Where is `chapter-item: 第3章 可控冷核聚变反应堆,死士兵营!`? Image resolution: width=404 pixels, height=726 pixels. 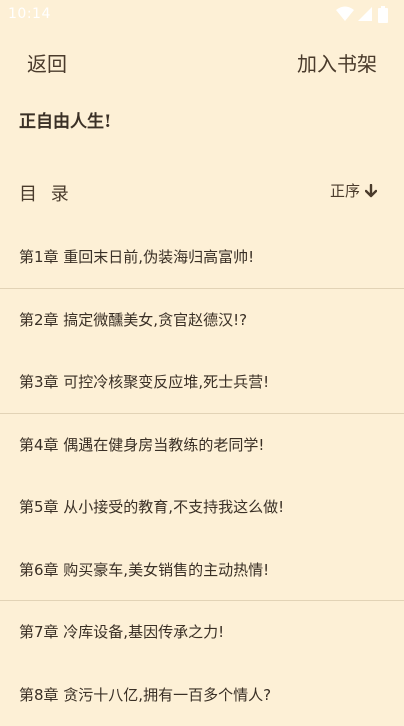 chapter-item: 第3章 可控冷核聚变反应堆,死士兵营! is located at coordinates (202, 382).